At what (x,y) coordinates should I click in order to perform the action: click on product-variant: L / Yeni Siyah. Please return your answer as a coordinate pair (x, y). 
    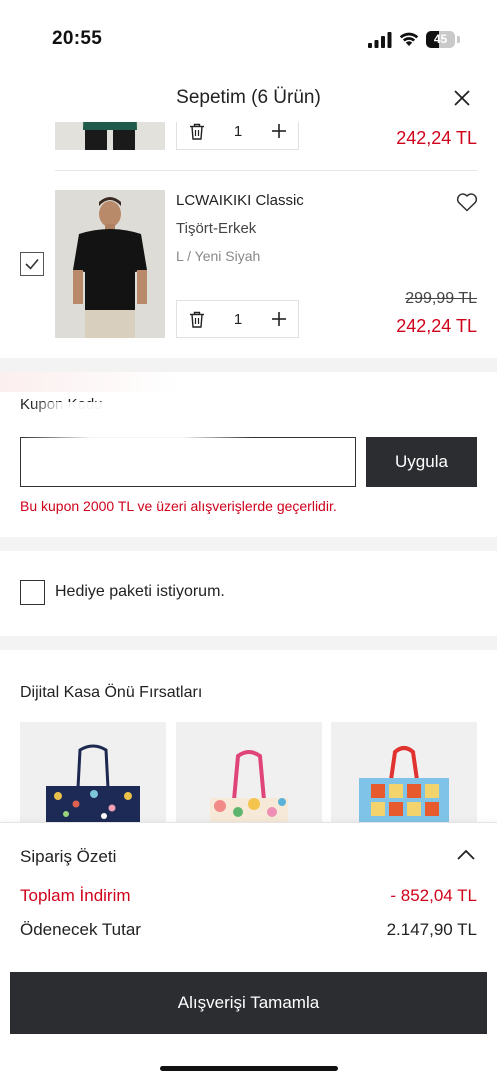
    Looking at the image, I should click on (218, 256).